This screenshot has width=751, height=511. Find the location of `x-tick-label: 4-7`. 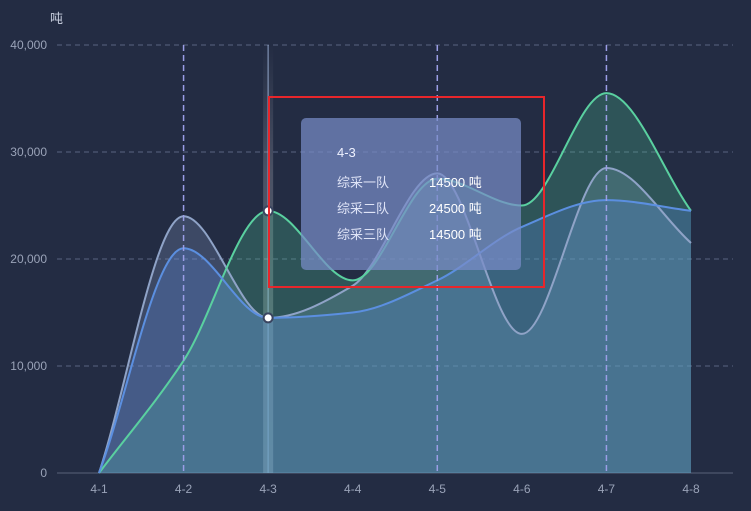

x-tick-label: 4-7 is located at coordinates (607, 489).